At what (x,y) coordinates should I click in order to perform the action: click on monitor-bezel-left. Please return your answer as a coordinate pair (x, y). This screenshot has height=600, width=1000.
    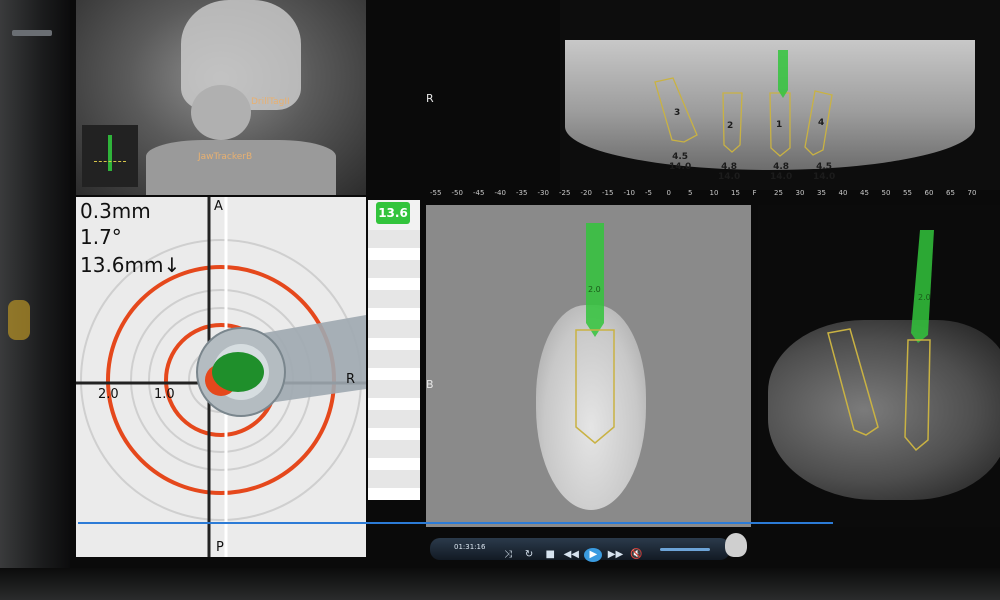
    Looking at the image, I should click on (35, 300).